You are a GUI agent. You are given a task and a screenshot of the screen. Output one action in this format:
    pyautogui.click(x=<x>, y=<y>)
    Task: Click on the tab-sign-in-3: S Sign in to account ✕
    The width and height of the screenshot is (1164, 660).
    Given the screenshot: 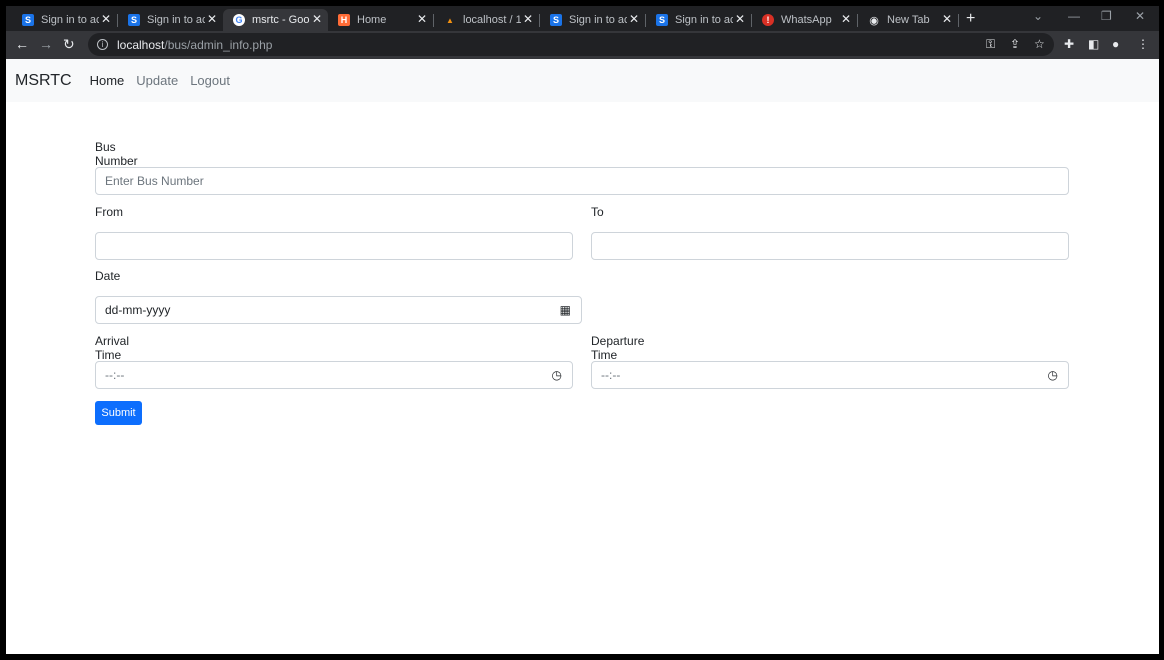 What is the action you would take?
    pyautogui.click(x=592, y=20)
    